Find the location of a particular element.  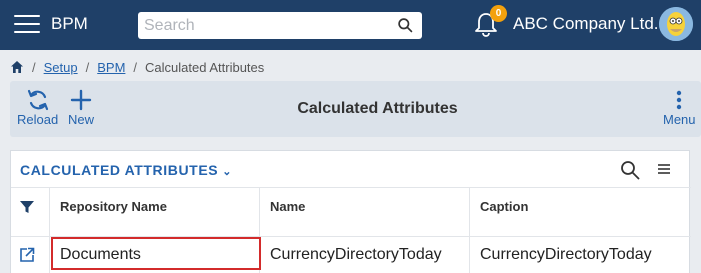

filter-icon is located at coordinates (27, 207).